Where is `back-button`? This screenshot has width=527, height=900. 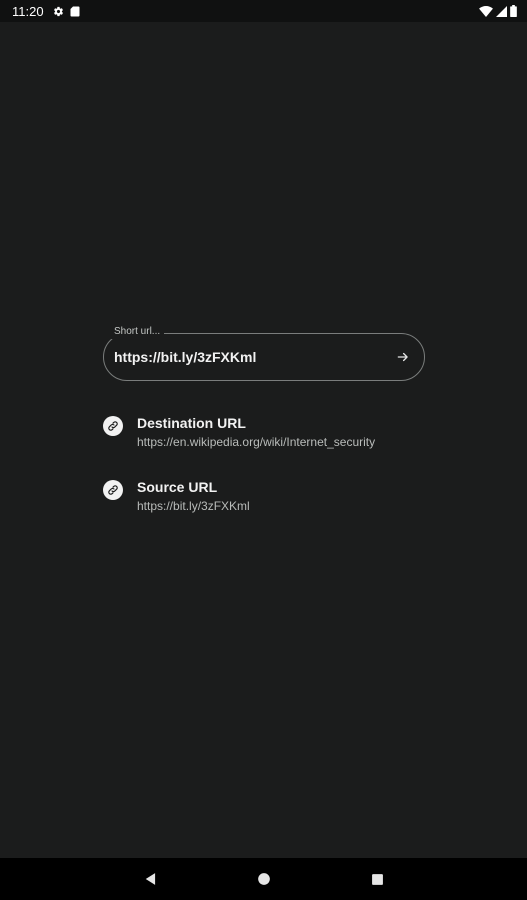
back-button is located at coordinates (151, 879).